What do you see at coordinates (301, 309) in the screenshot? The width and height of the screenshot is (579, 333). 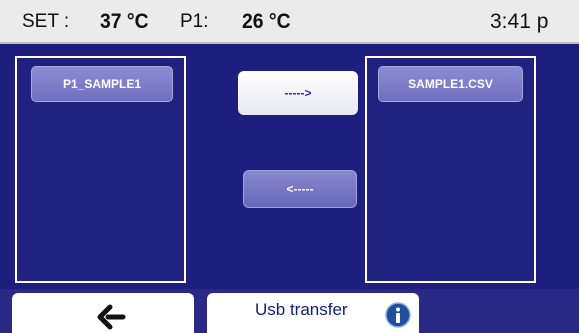 I see `screen-title: Usb transfer` at bounding box center [301, 309].